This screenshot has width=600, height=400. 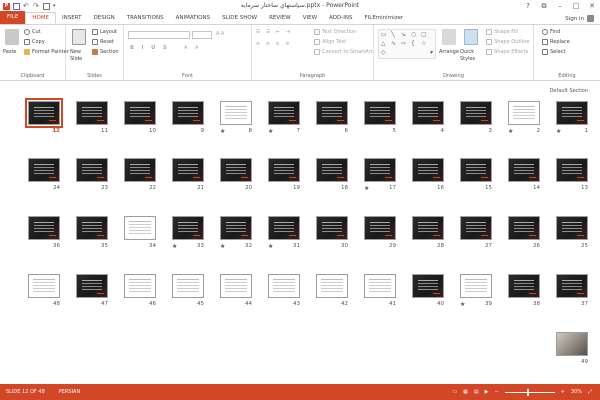 What do you see at coordinates (188, 117) in the screenshot?
I see `slide-thumbnail: 9` at bounding box center [188, 117].